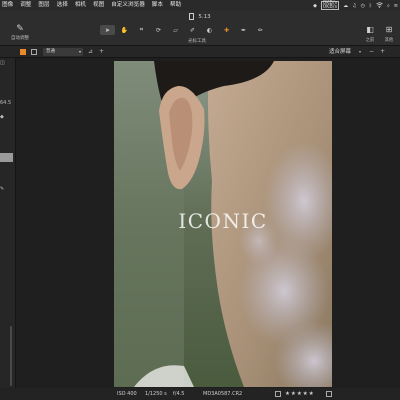  Describe the element at coordinates (278, 394) in the screenshot. I see `select-checkbox` at that location.